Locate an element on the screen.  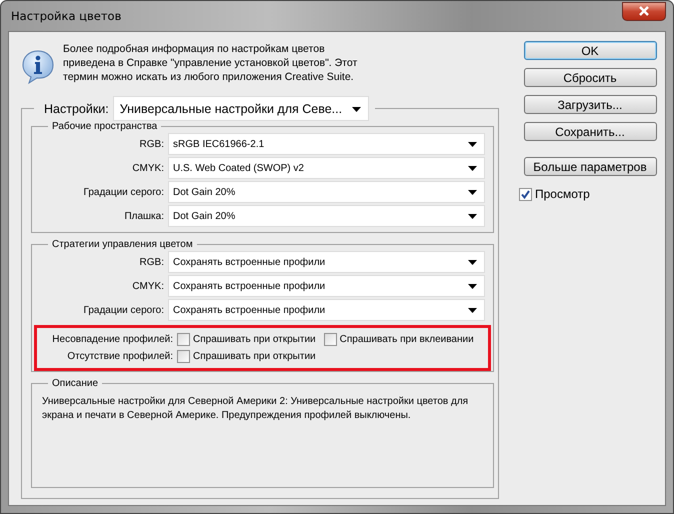
window-title: Настройка цветов is located at coordinates (66, 16).